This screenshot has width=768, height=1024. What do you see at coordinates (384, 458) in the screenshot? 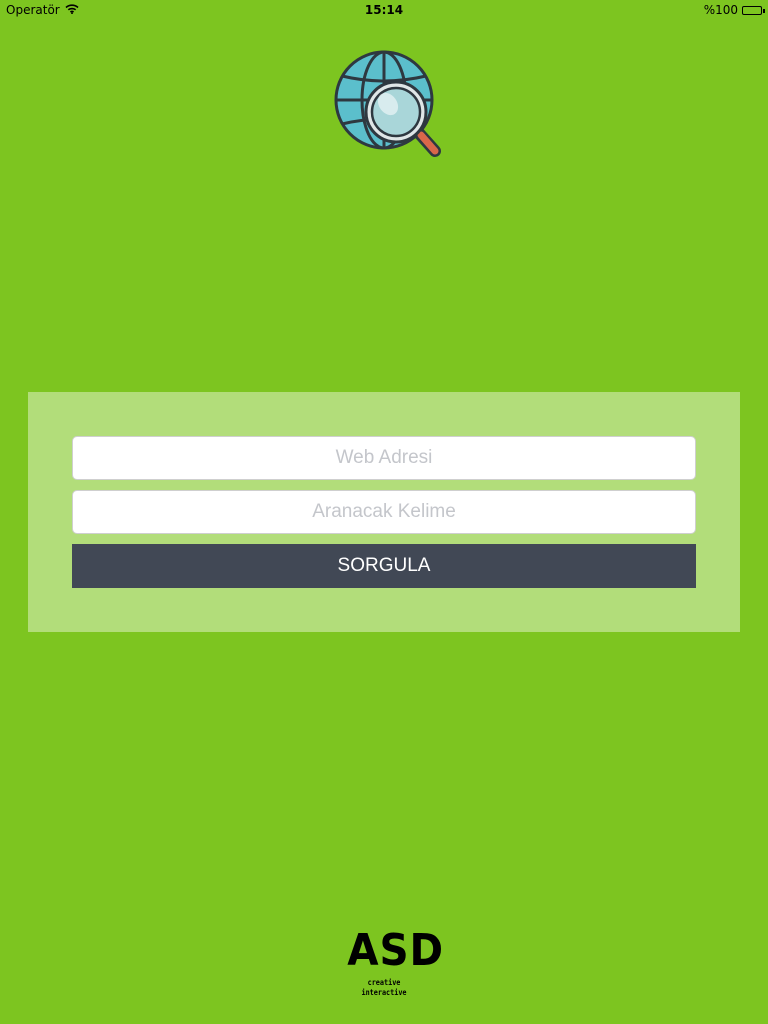
I see `web-address-input` at bounding box center [384, 458].